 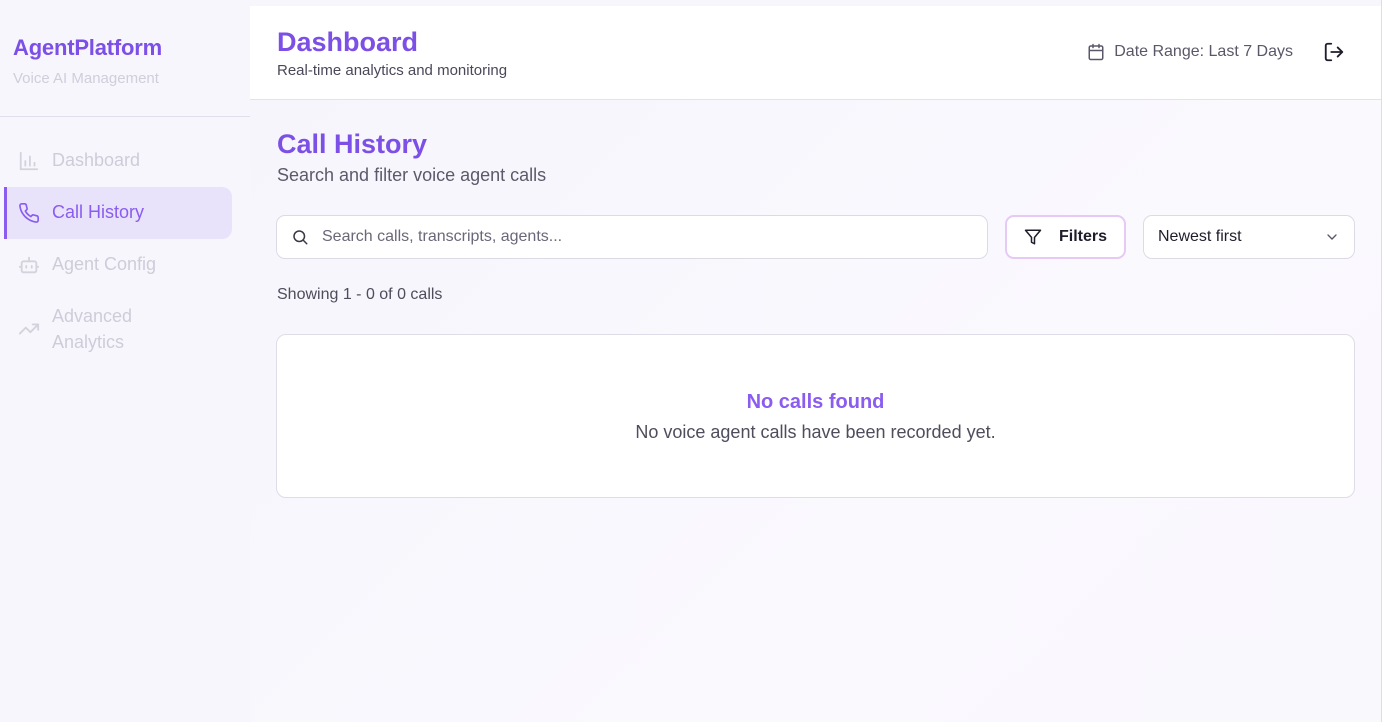 What do you see at coordinates (96, 160) in the screenshot?
I see `sidebar-item-label: Dashboard` at bounding box center [96, 160].